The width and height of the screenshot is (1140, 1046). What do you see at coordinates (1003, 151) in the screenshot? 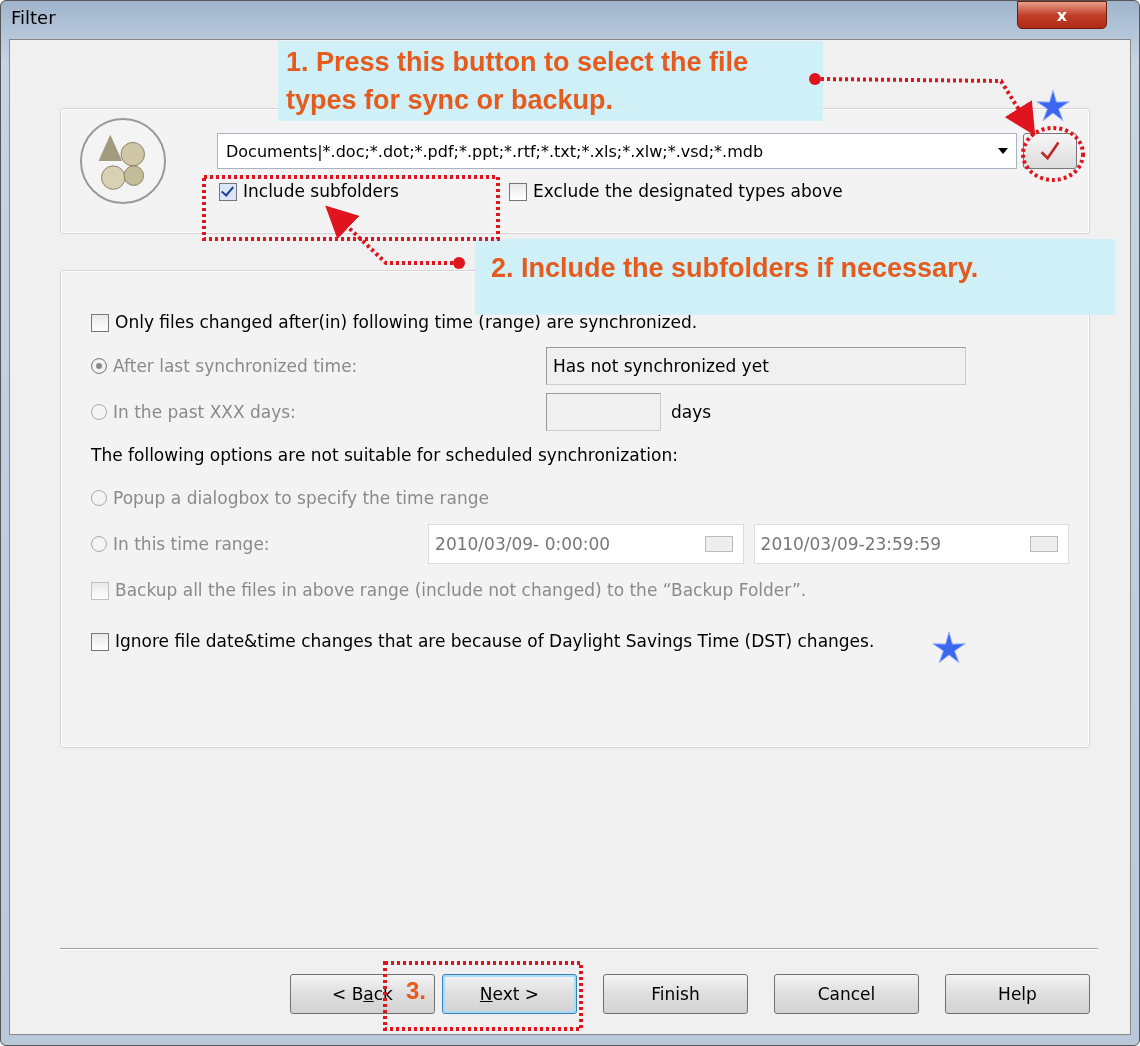
I see `caret-icon` at bounding box center [1003, 151].